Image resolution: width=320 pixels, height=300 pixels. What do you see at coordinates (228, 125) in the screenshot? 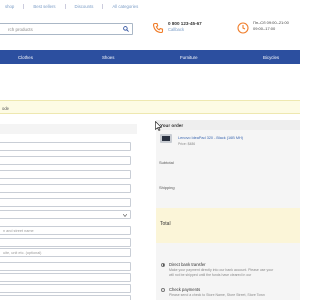
I see `order-title: Your order` at bounding box center [228, 125].